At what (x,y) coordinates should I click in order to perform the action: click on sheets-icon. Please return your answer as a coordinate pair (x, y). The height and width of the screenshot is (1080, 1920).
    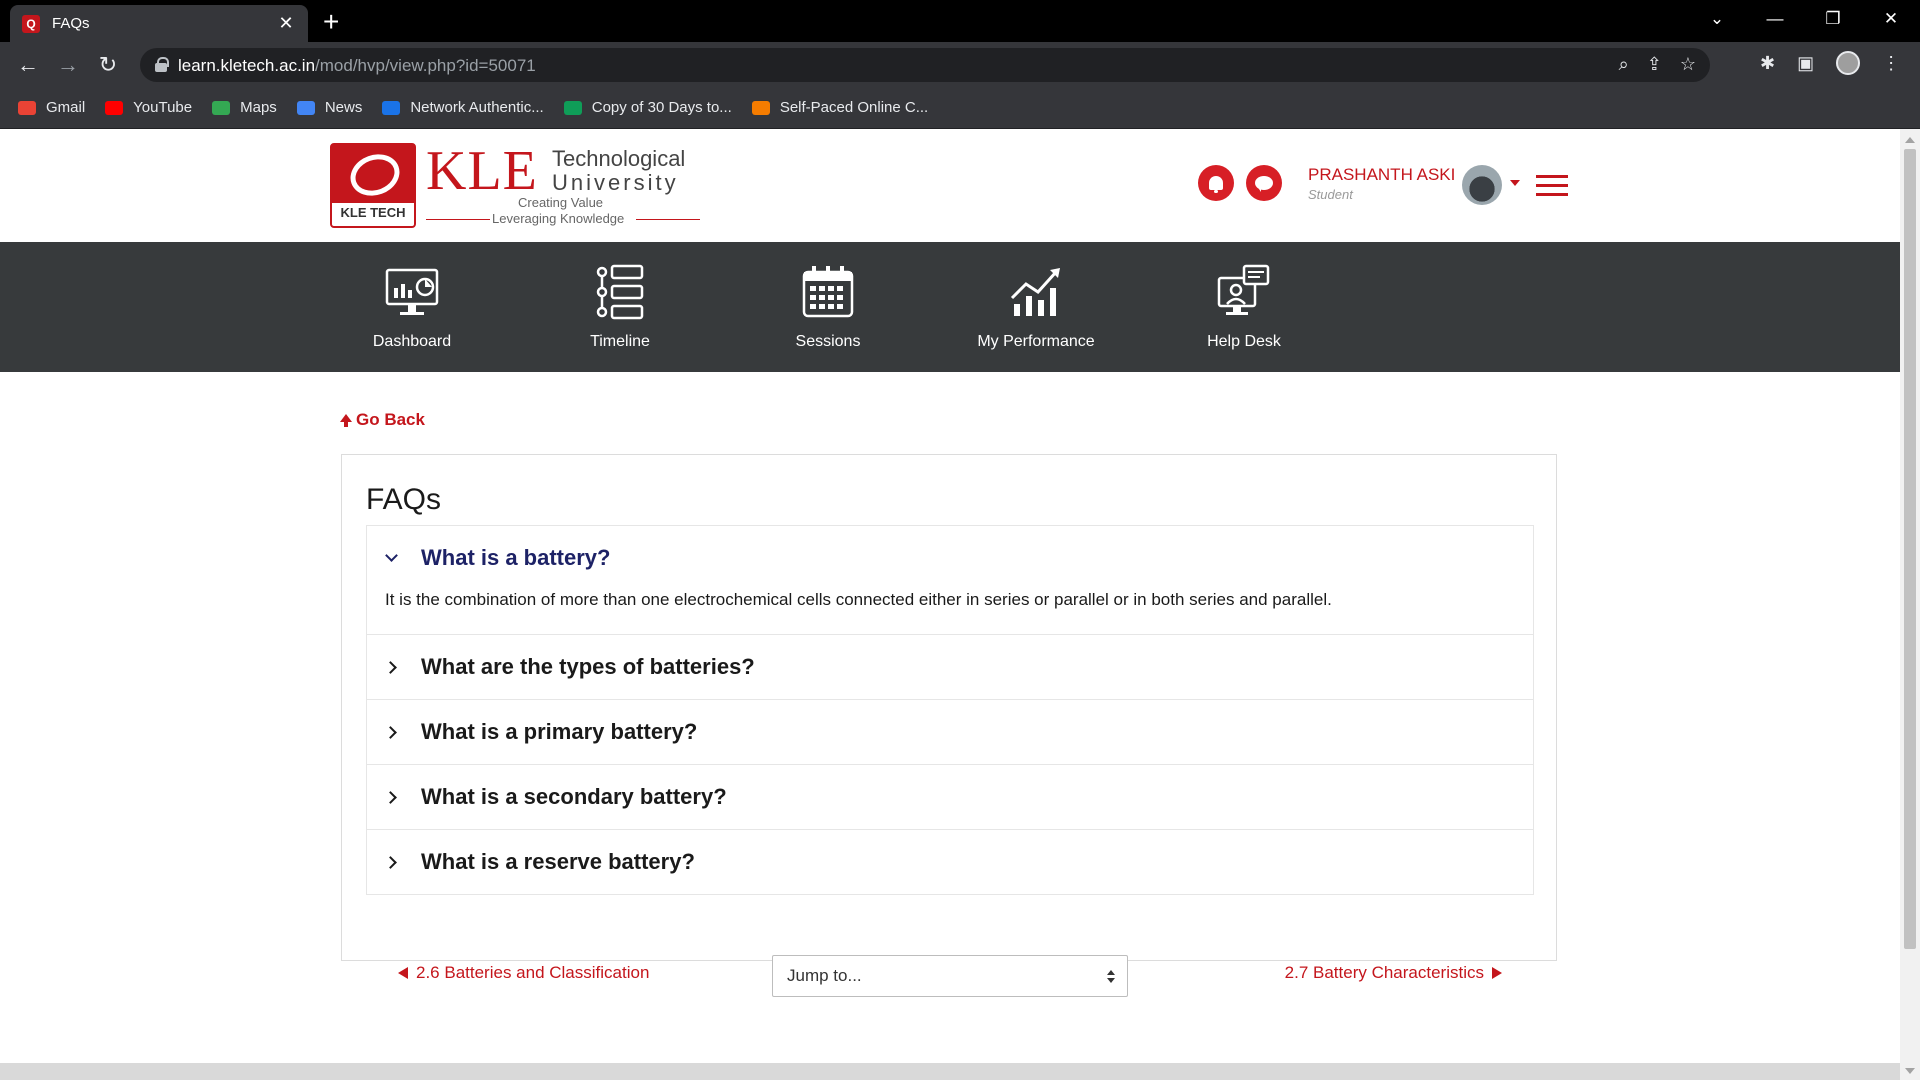
    Looking at the image, I should click on (572, 107).